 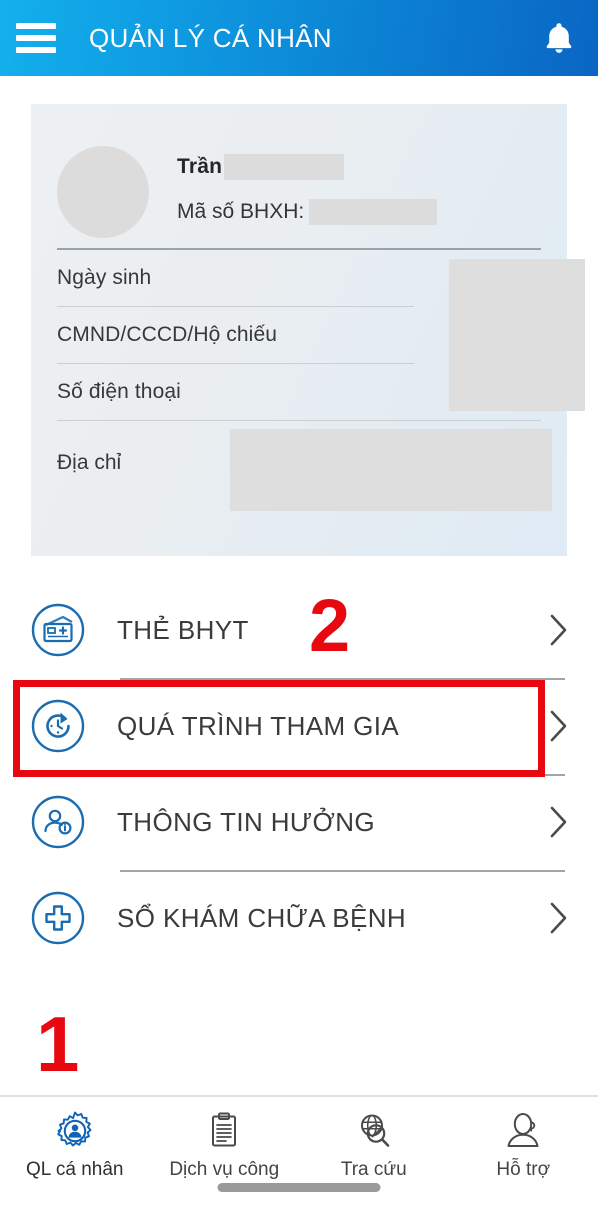 What do you see at coordinates (523, 1170) in the screenshot?
I see `nav-item-label: Hỗ trợ` at bounding box center [523, 1170].